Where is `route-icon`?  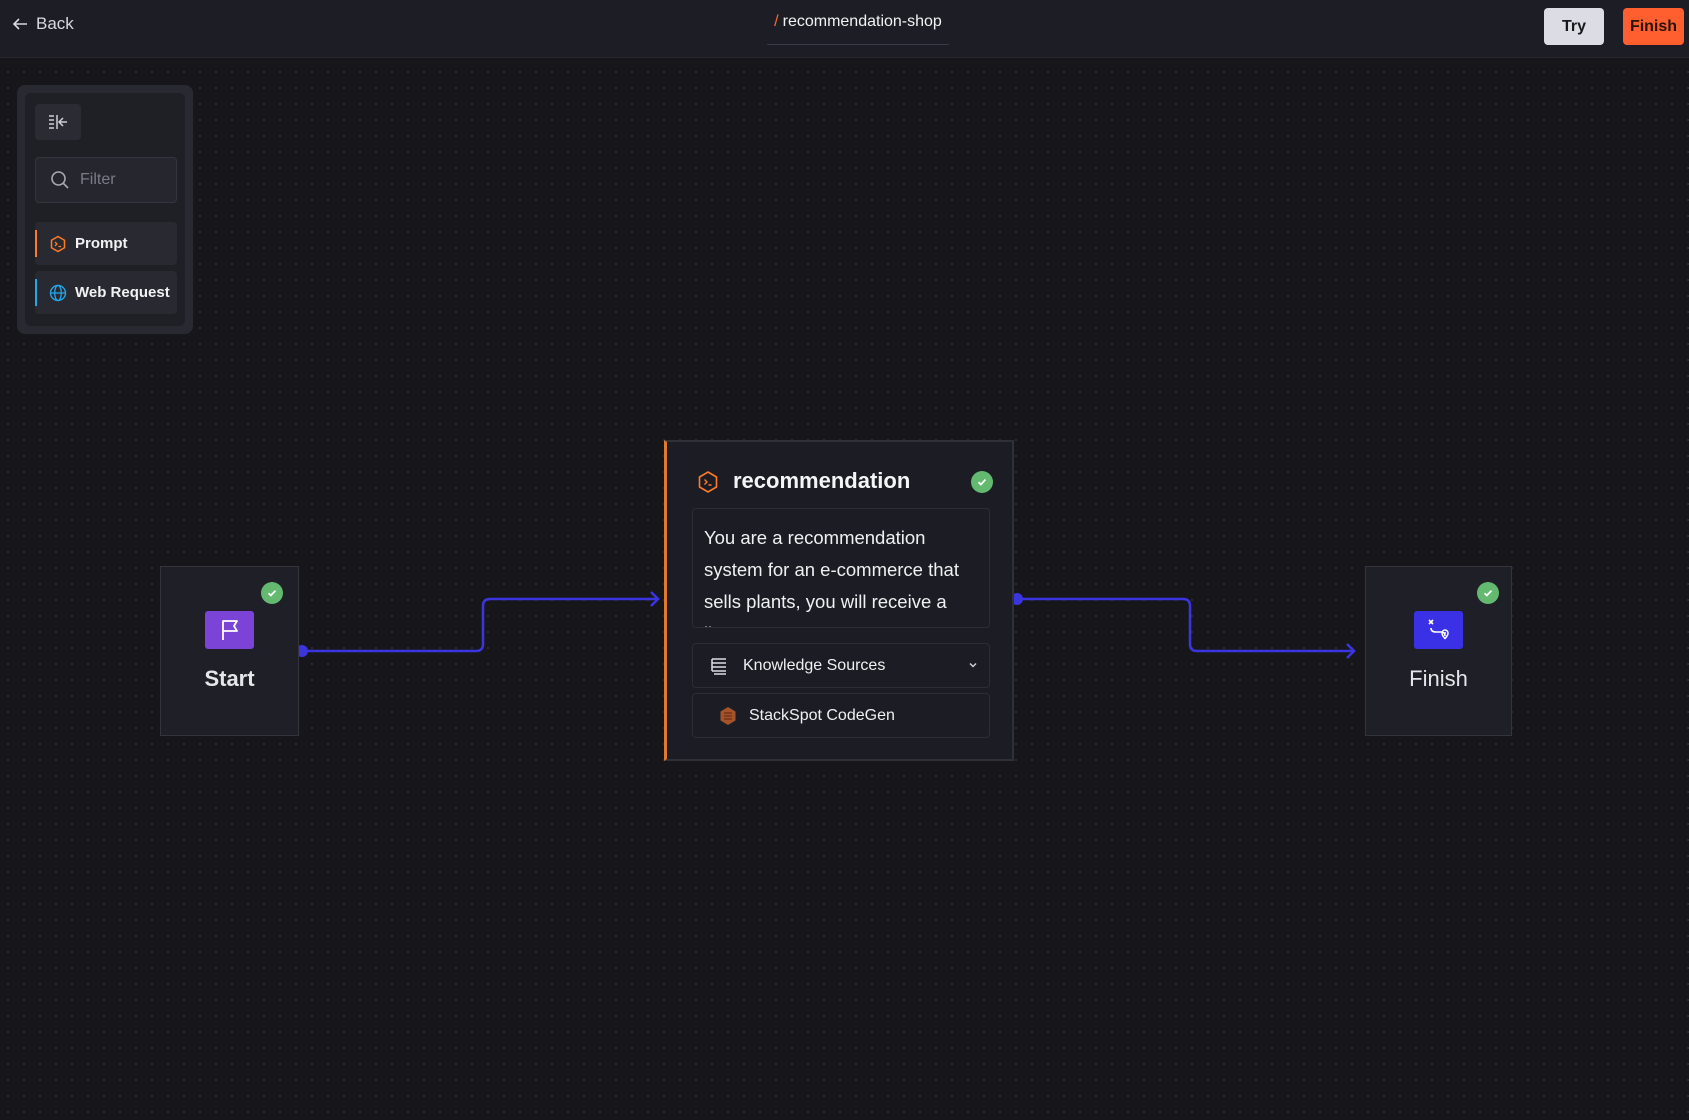
route-icon is located at coordinates (1438, 629).